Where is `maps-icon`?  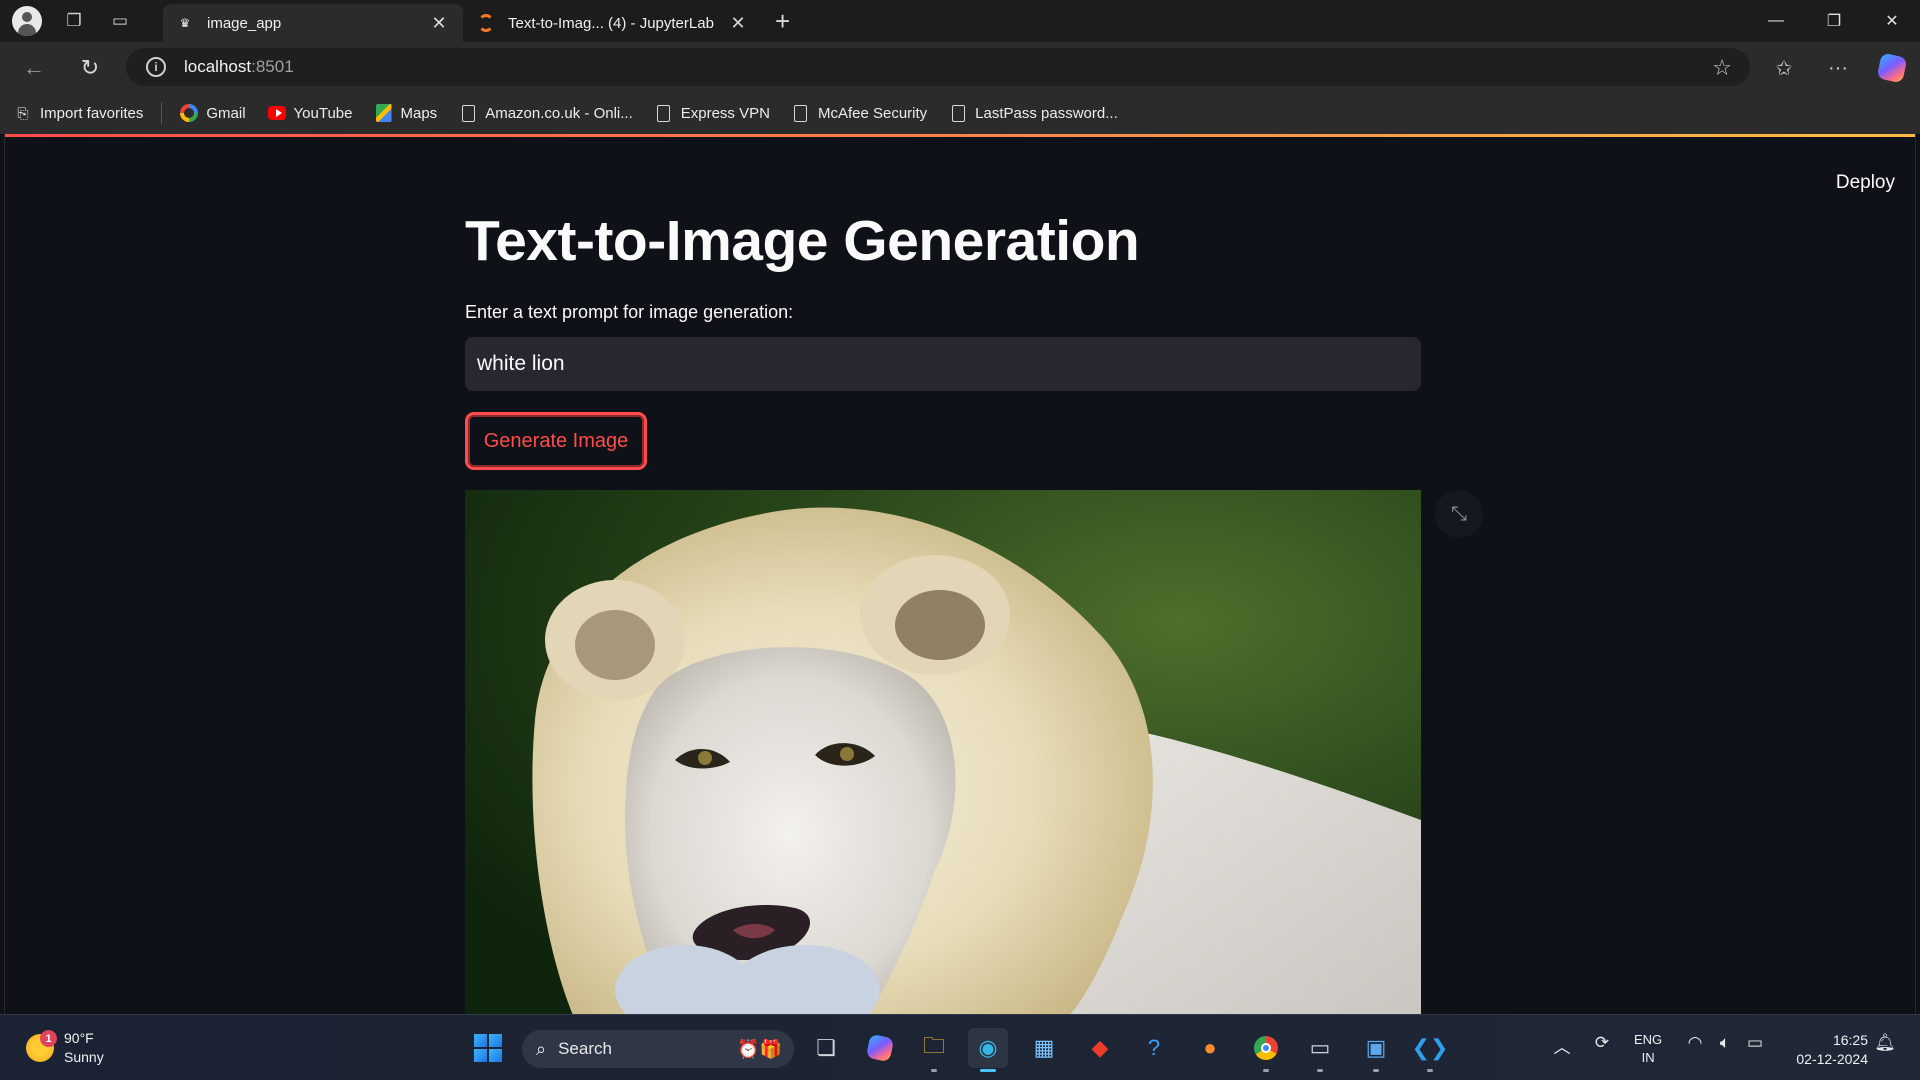 maps-icon is located at coordinates (384, 113).